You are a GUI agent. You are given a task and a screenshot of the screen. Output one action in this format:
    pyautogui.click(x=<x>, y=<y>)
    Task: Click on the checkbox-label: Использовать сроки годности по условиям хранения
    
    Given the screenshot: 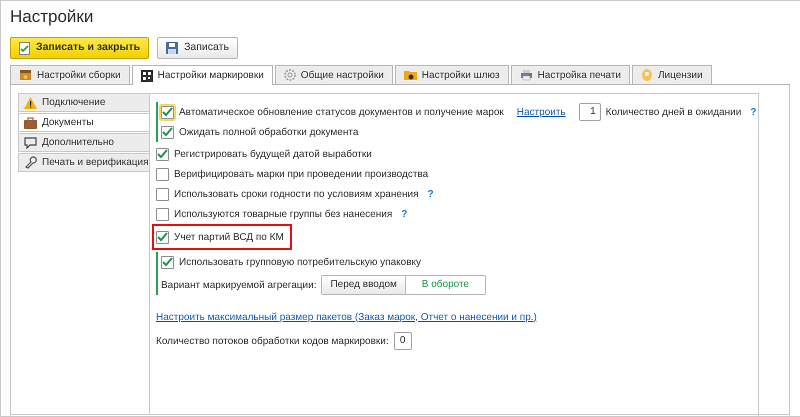 What is the action you would take?
    pyautogui.click(x=296, y=195)
    